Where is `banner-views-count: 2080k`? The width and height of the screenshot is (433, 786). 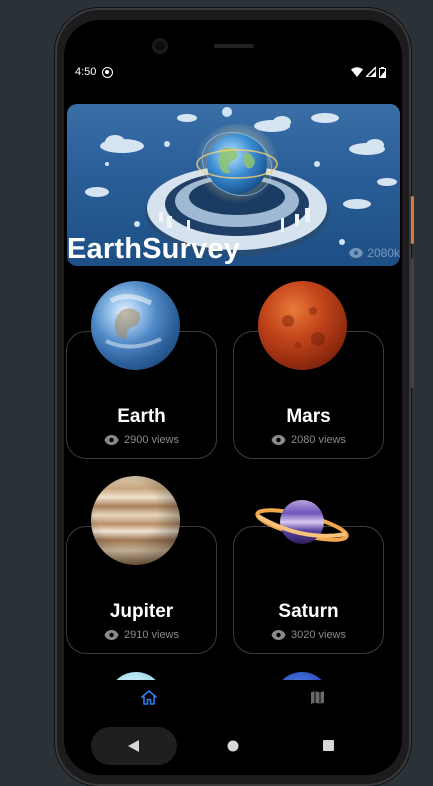
banner-views-count: 2080k is located at coordinates (383, 253).